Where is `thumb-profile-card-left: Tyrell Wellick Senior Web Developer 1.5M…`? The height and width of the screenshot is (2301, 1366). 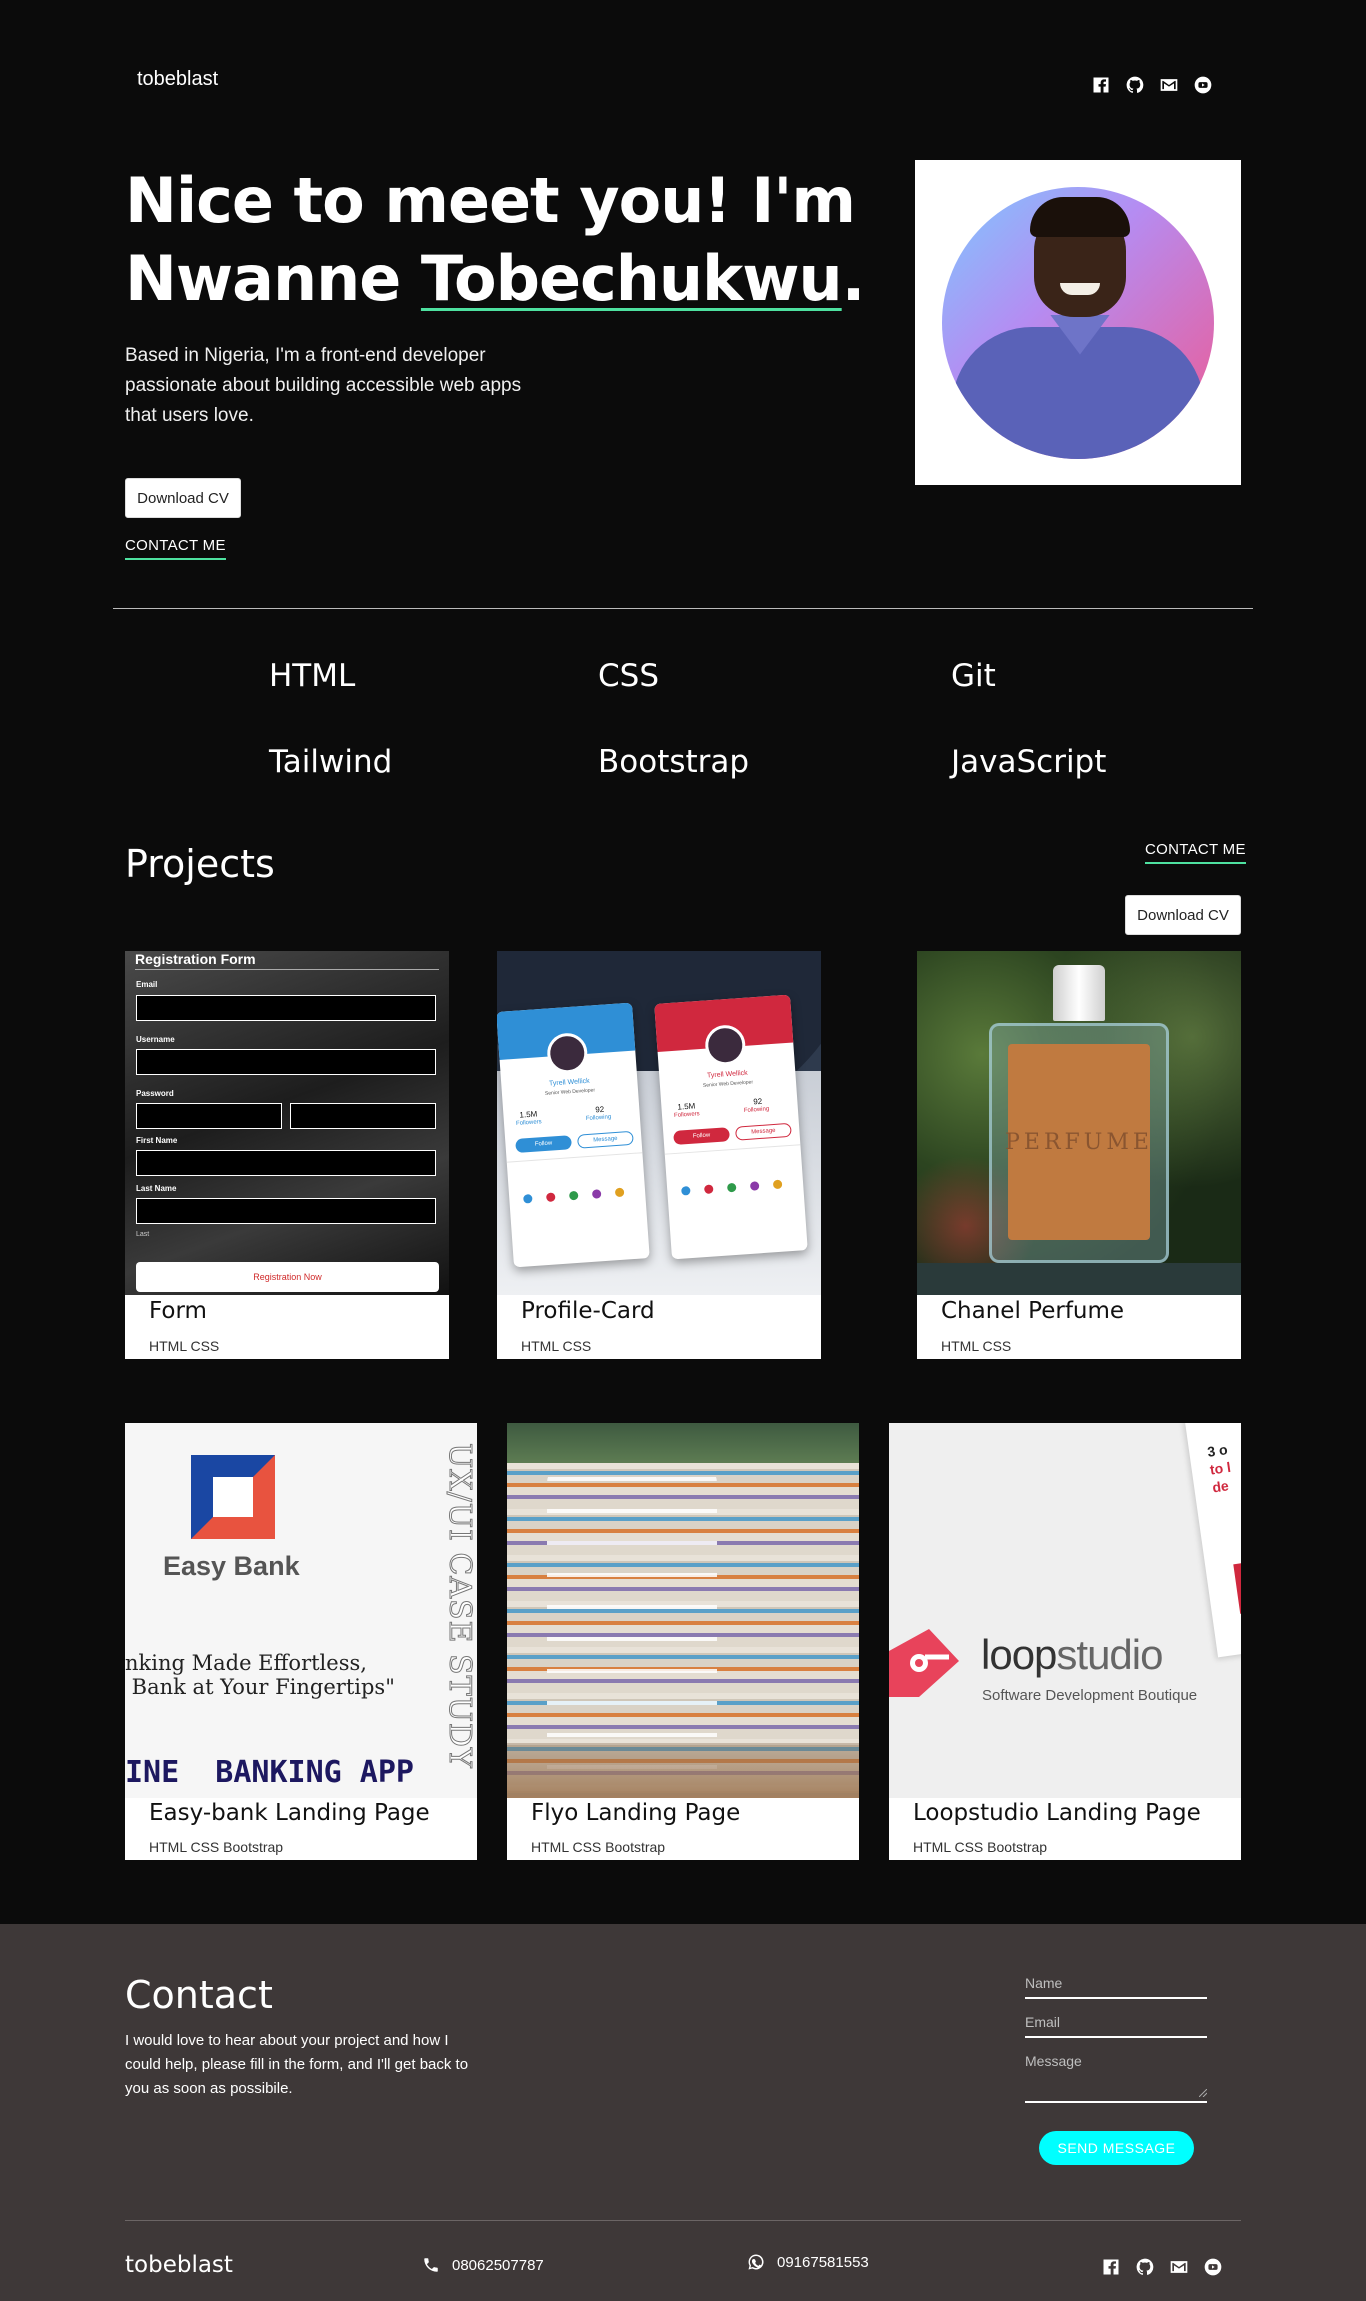 thumb-profile-card-left: Tyrell Wellick Senior Web Developer 1.5M… is located at coordinates (573, 1135).